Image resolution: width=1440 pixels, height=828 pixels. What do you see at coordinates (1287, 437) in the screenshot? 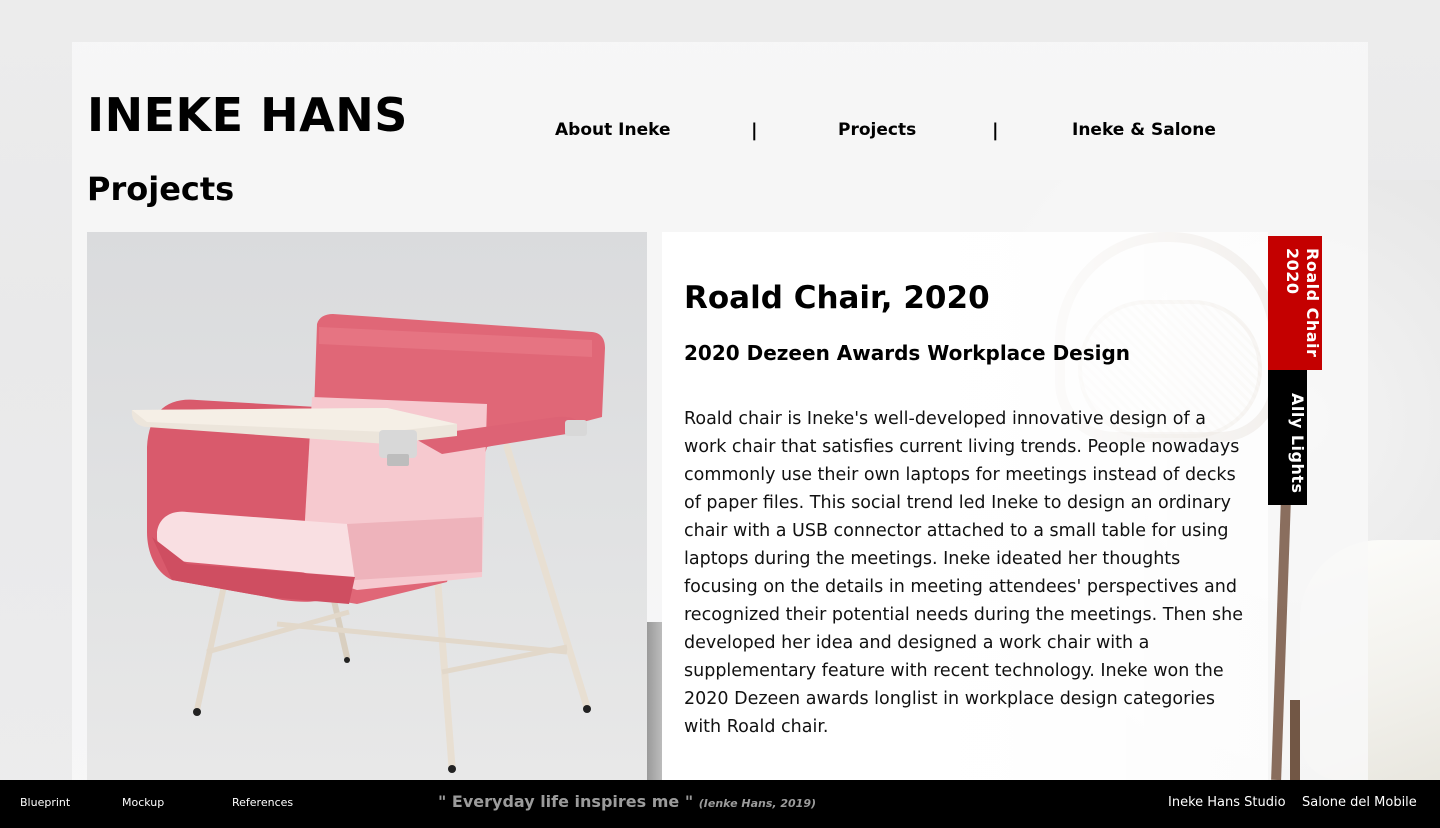
I see `tab-ally-lights: Ally Lights` at bounding box center [1287, 437].